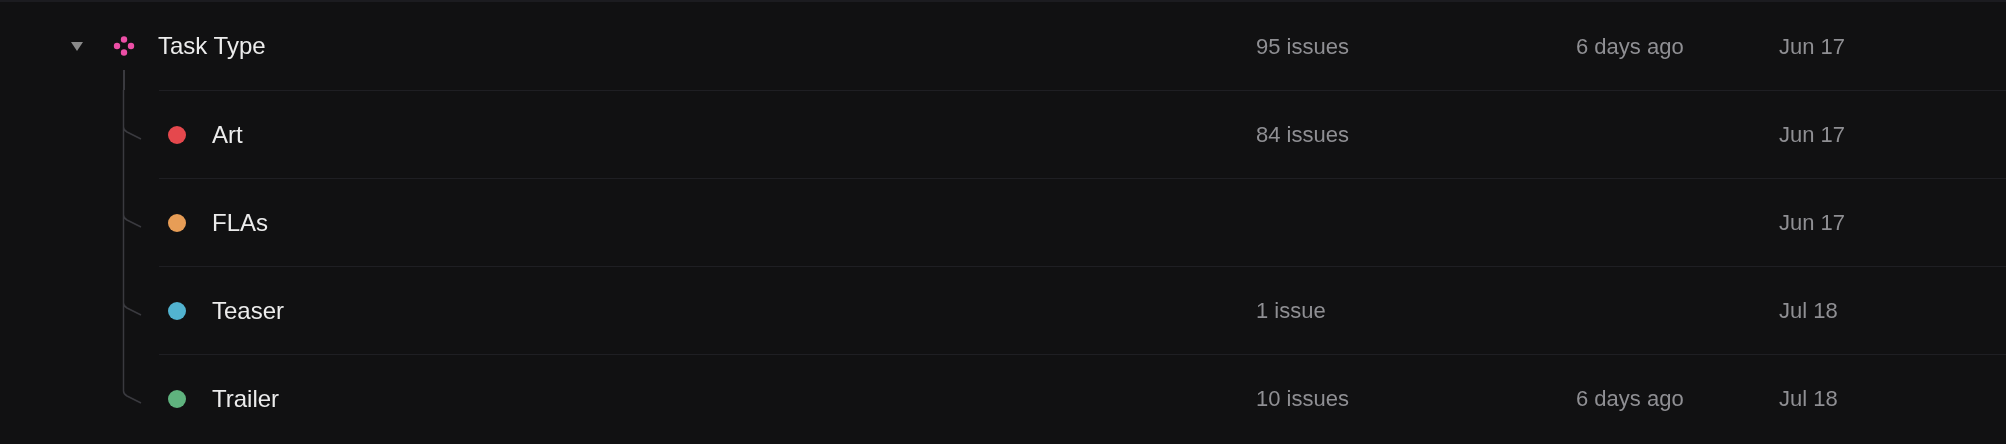  Describe the element at coordinates (246, 398) in the screenshot. I see `label-name: Trailer` at that location.